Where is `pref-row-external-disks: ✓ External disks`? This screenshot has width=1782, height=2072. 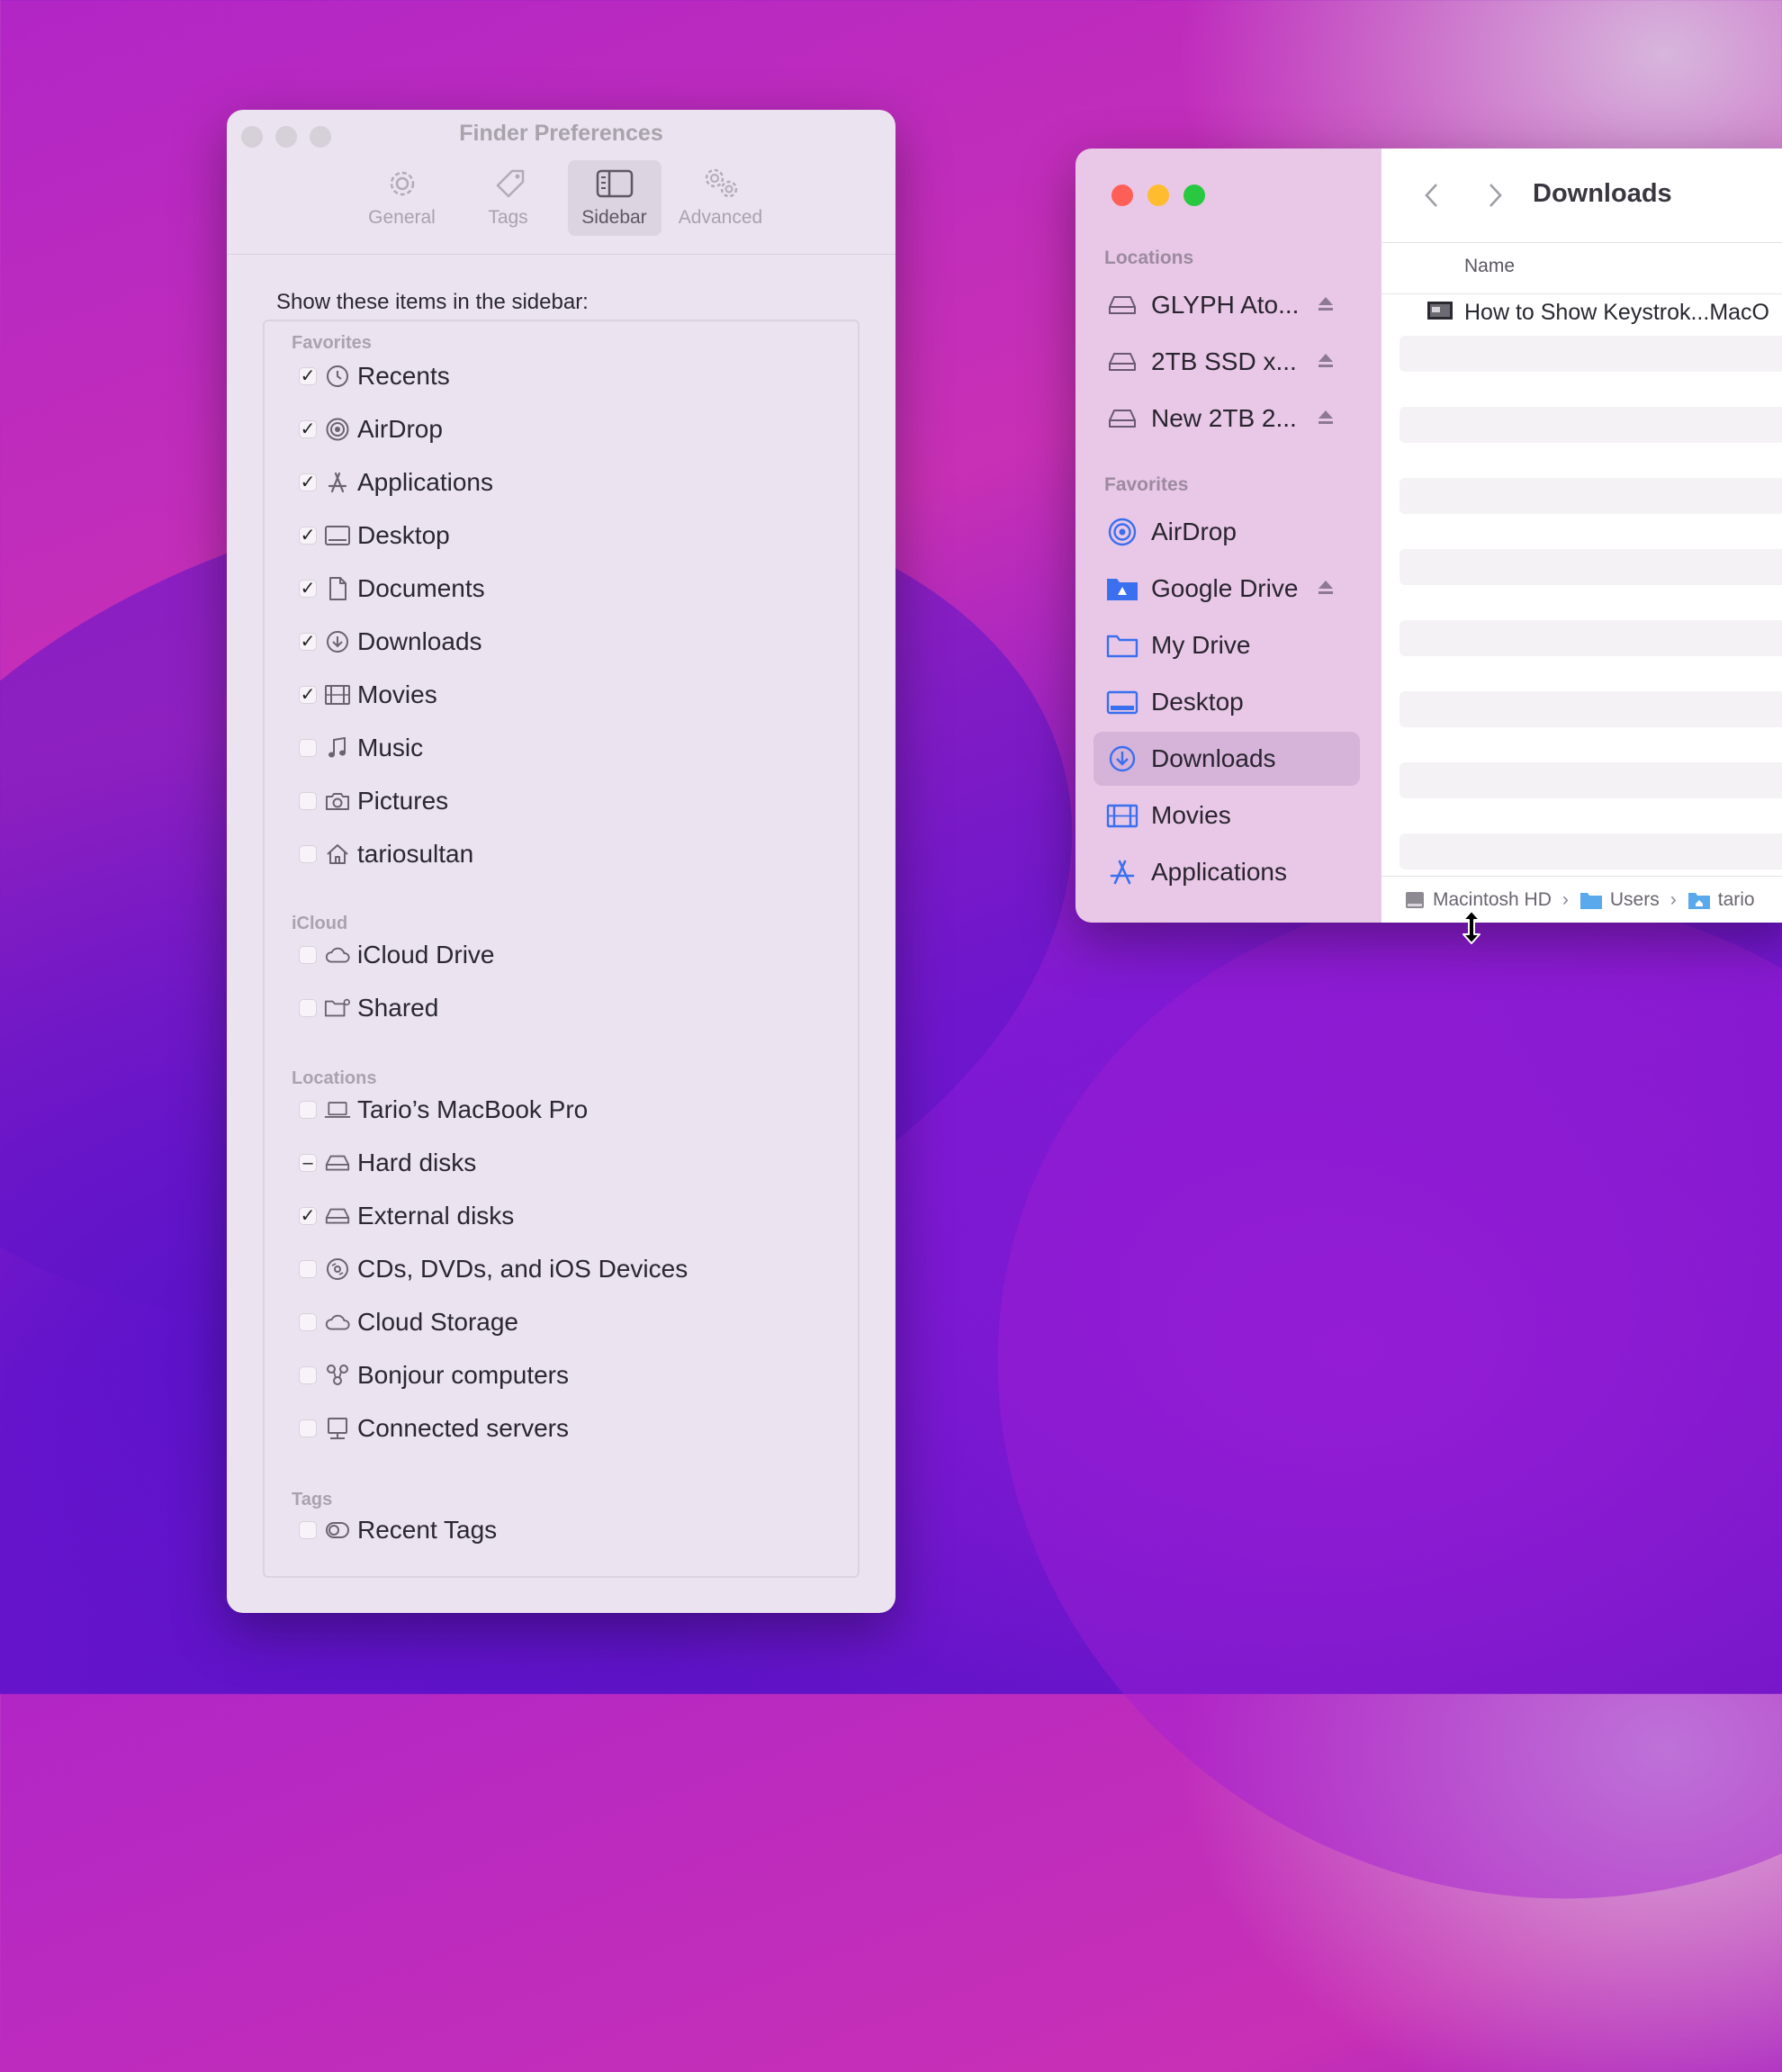 pref-row-external-disks: ✓ External disks is located at coordinates (406, 1216).